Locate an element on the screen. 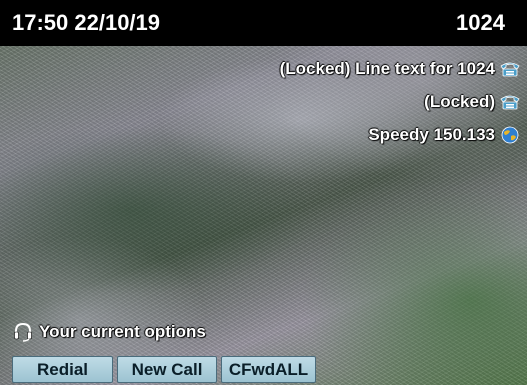  line-2-label: (Locked) is located at coordinates (459, 101).